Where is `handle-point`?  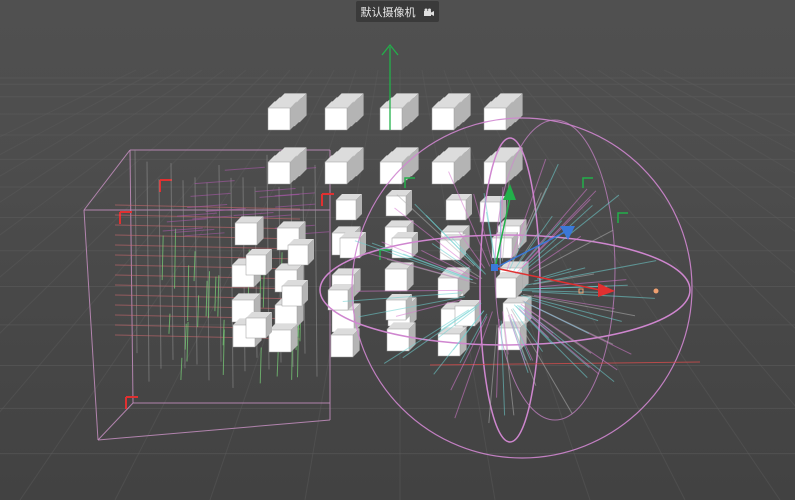
handle-point is located at coordinates (656, 291).